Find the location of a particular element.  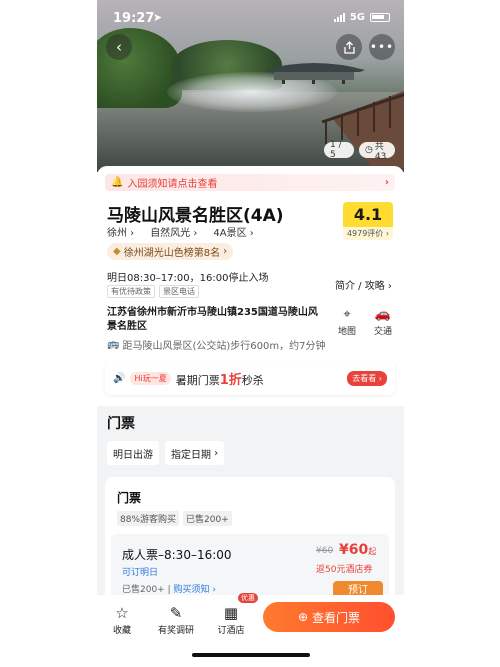

ticket-sales-tags: 88%游客购买 已售200+ is located at coordinates (174, 518).